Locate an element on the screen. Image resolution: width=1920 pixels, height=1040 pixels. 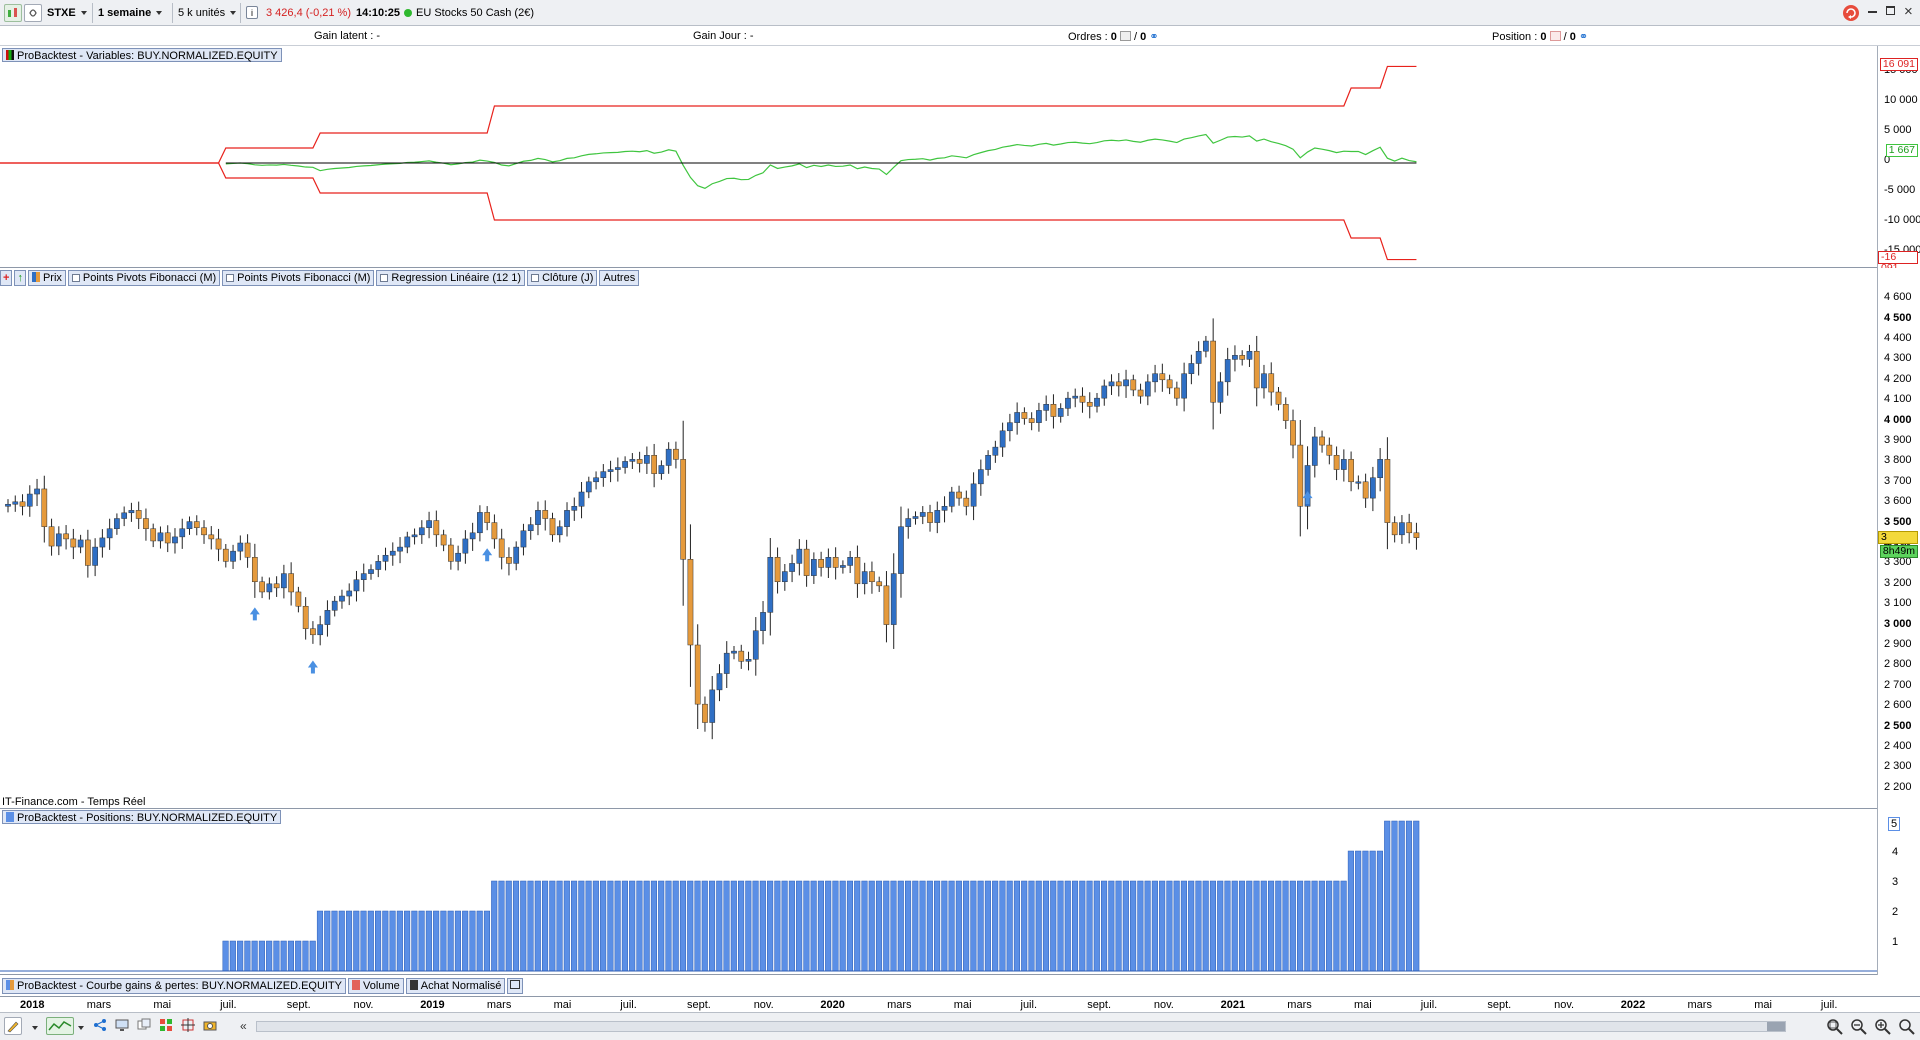
gain-jour: Gain Jour : - is located at coordinates (723, 36).